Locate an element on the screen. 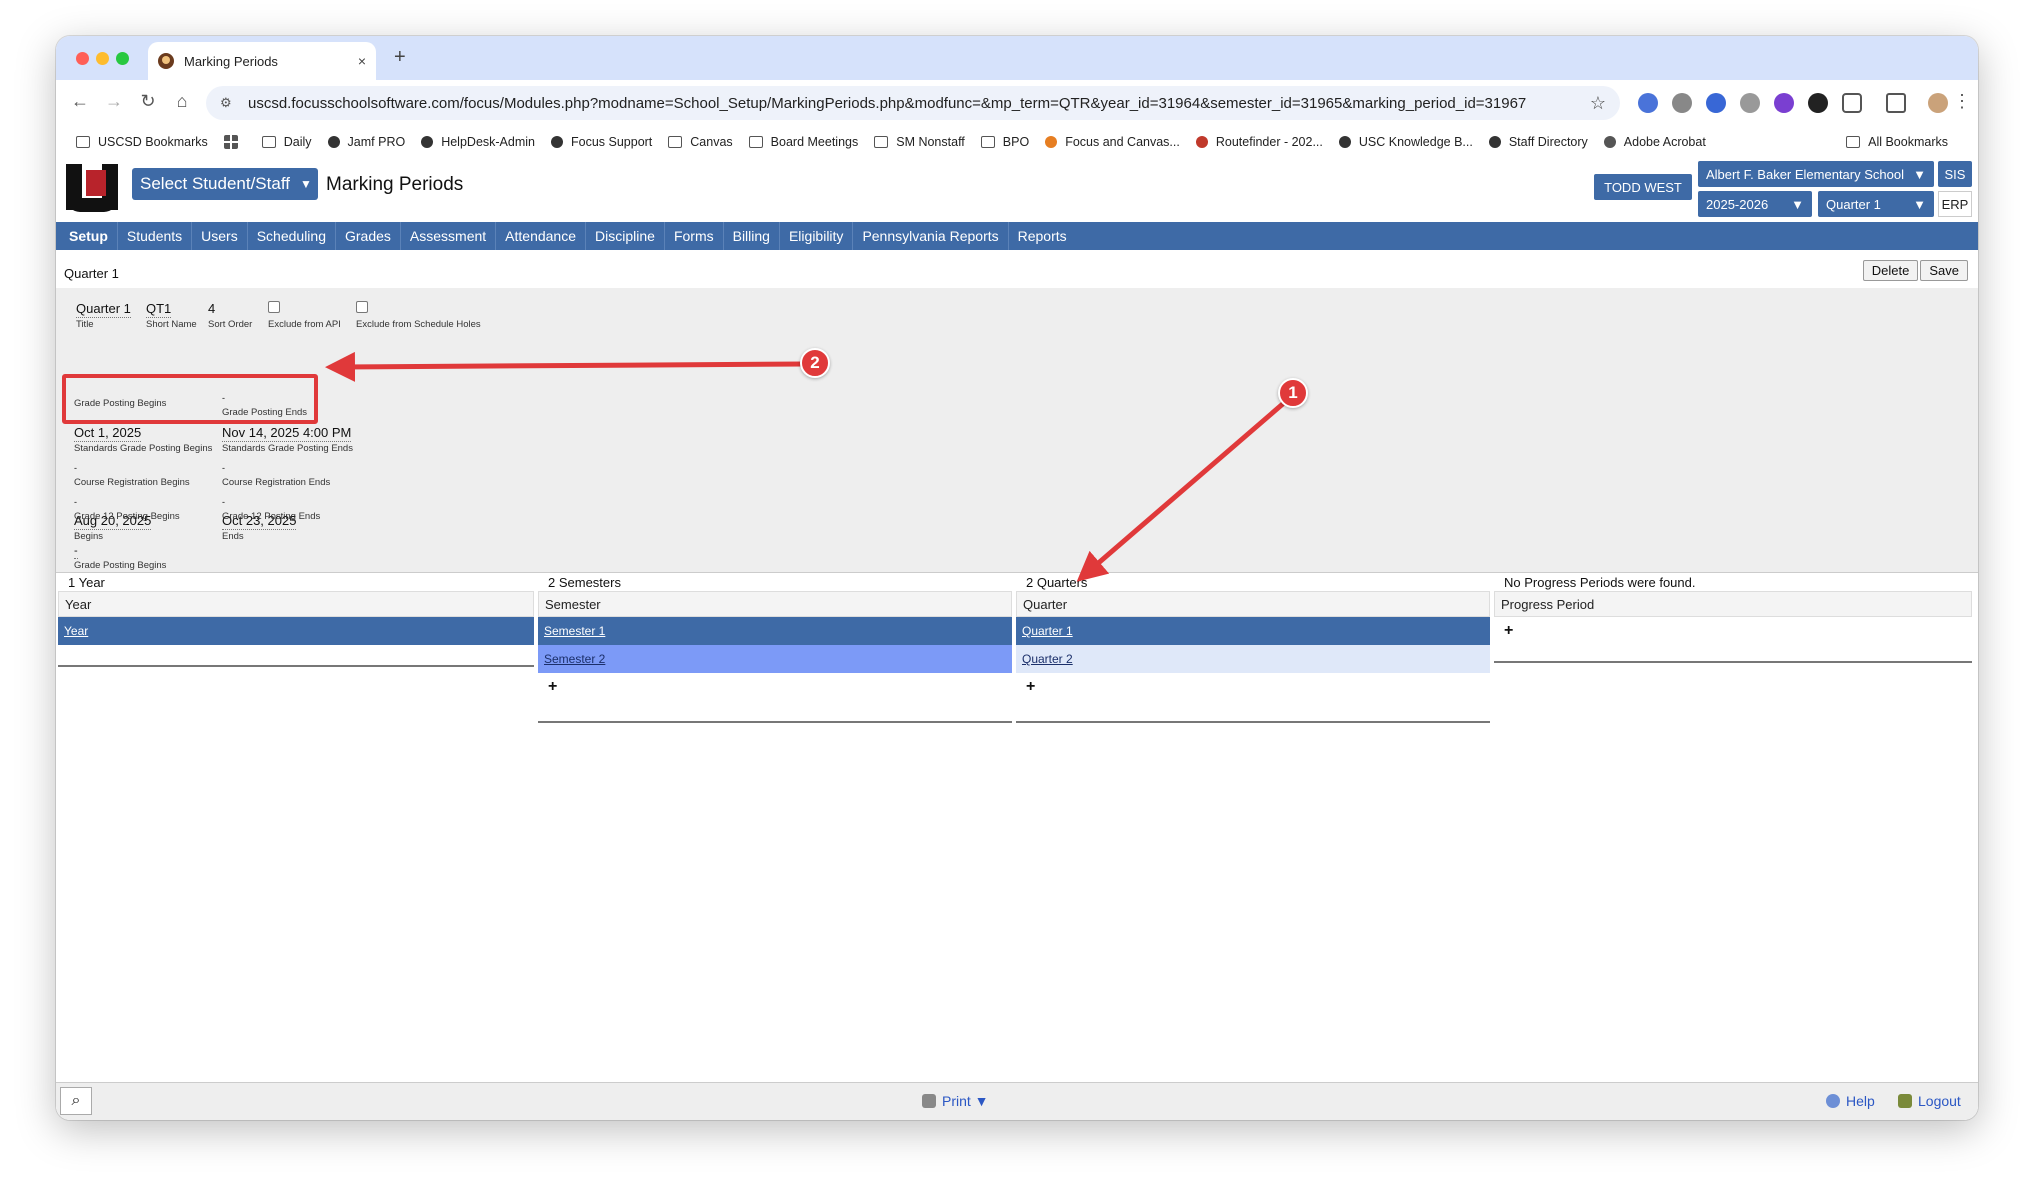 The width and height of the screenshot is (2032, 1192). user-button: TODD WEST is located at coordinates (1643, 187).